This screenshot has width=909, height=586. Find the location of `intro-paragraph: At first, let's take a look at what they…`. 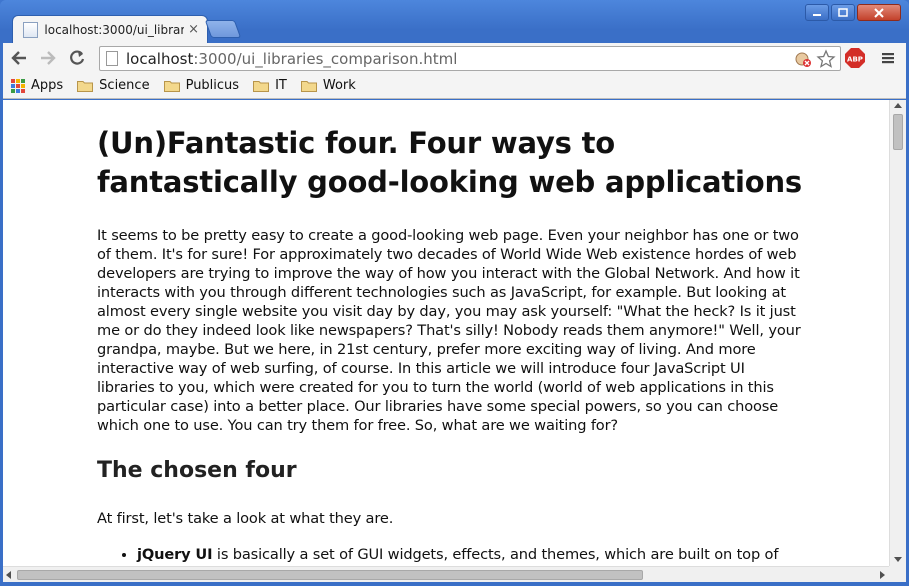

intro-paragraph: At first, let's take a look at what they… is located at coordinates (245, 518).